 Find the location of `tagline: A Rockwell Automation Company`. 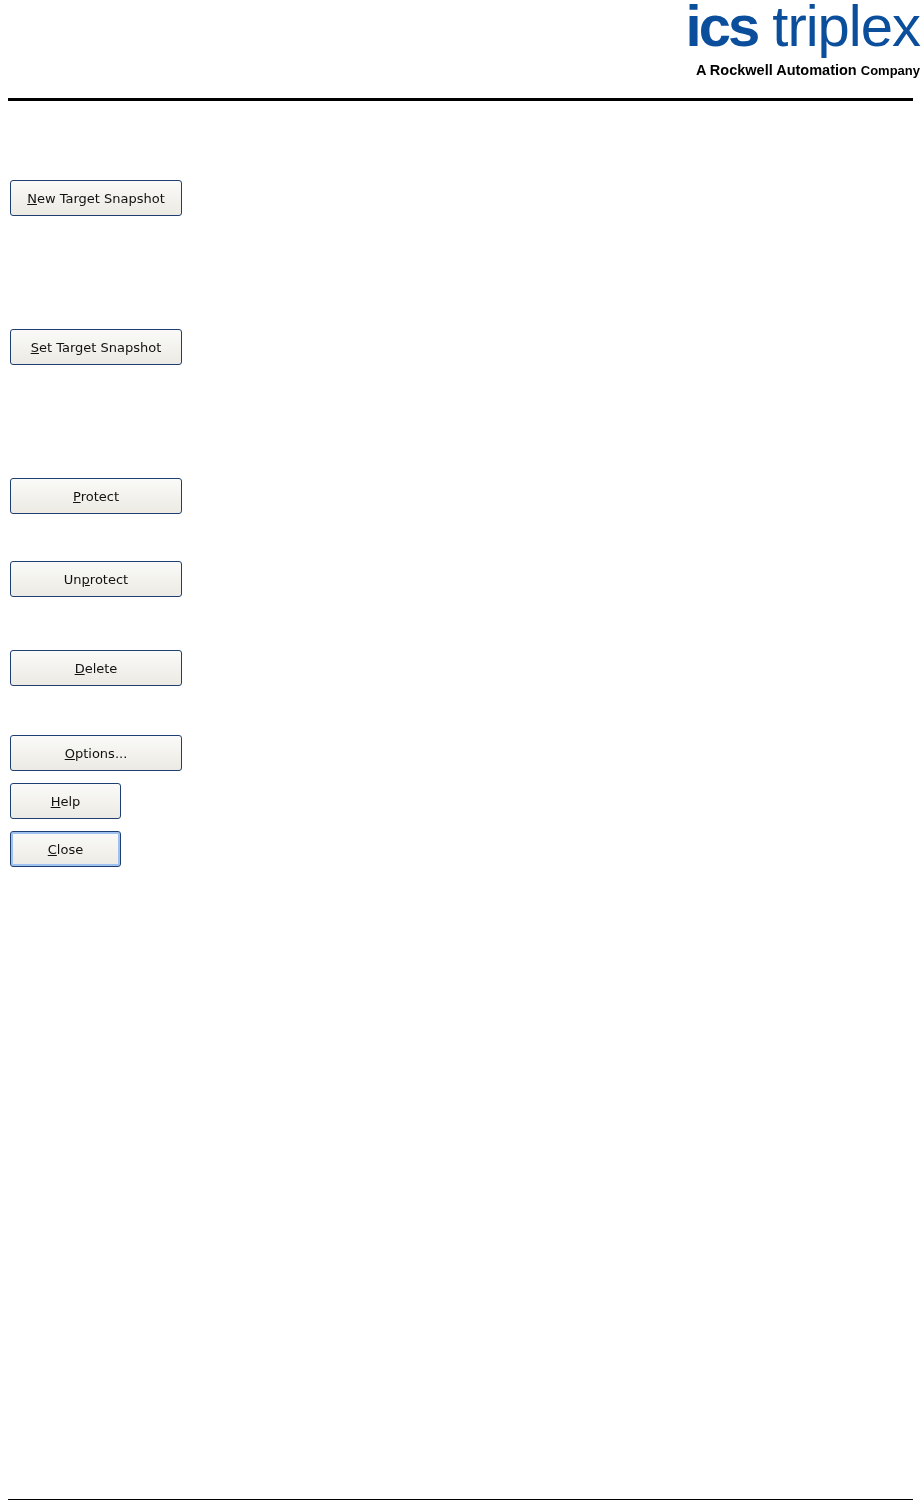

tagline: A Rockwell Automation Company is located at coordinates (807, 70).